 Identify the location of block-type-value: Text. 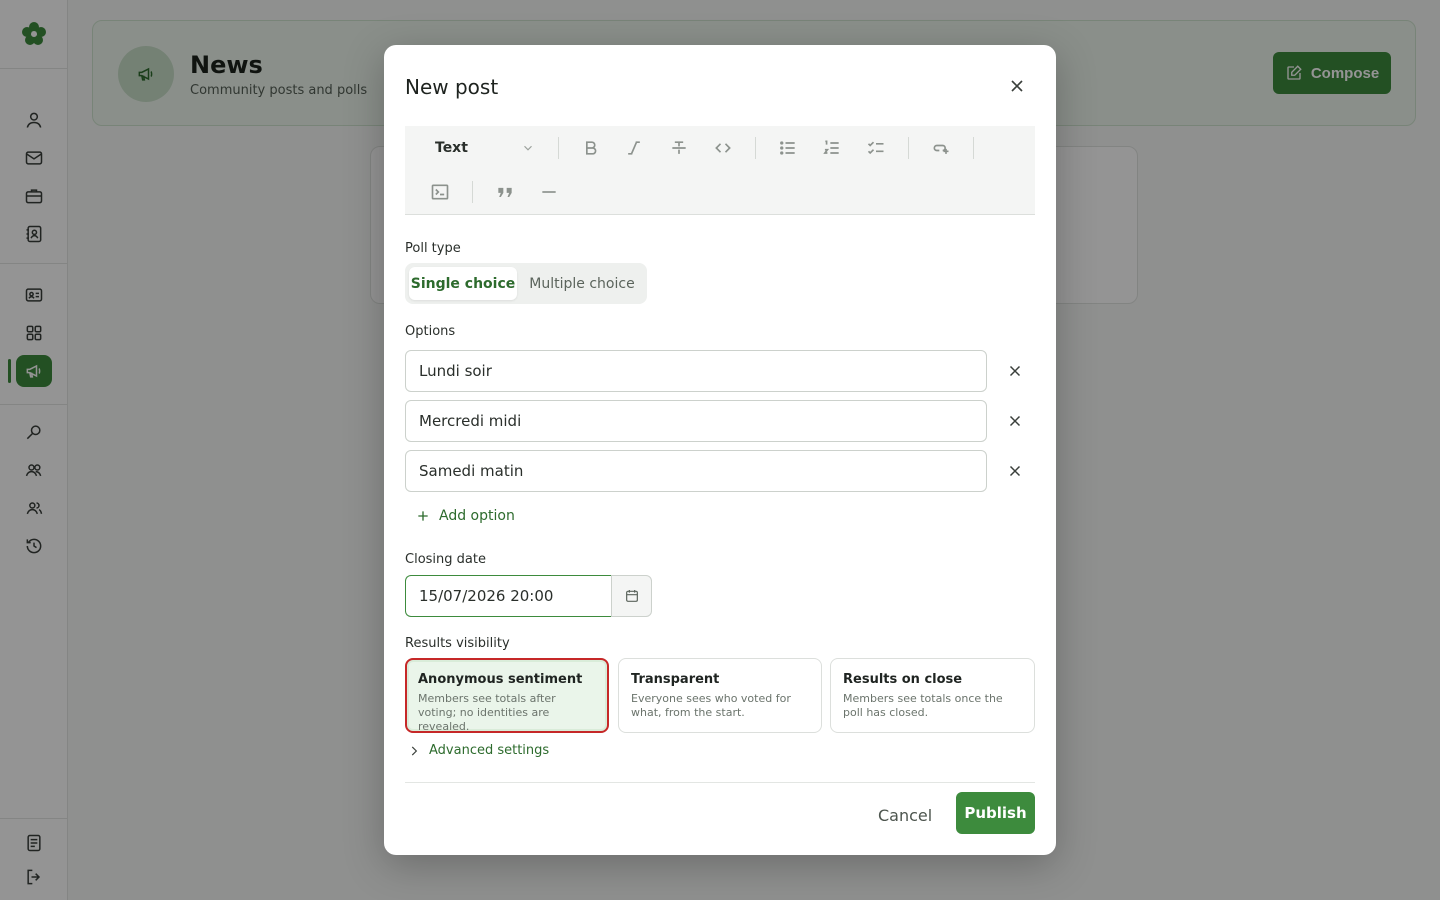
(451, 148).